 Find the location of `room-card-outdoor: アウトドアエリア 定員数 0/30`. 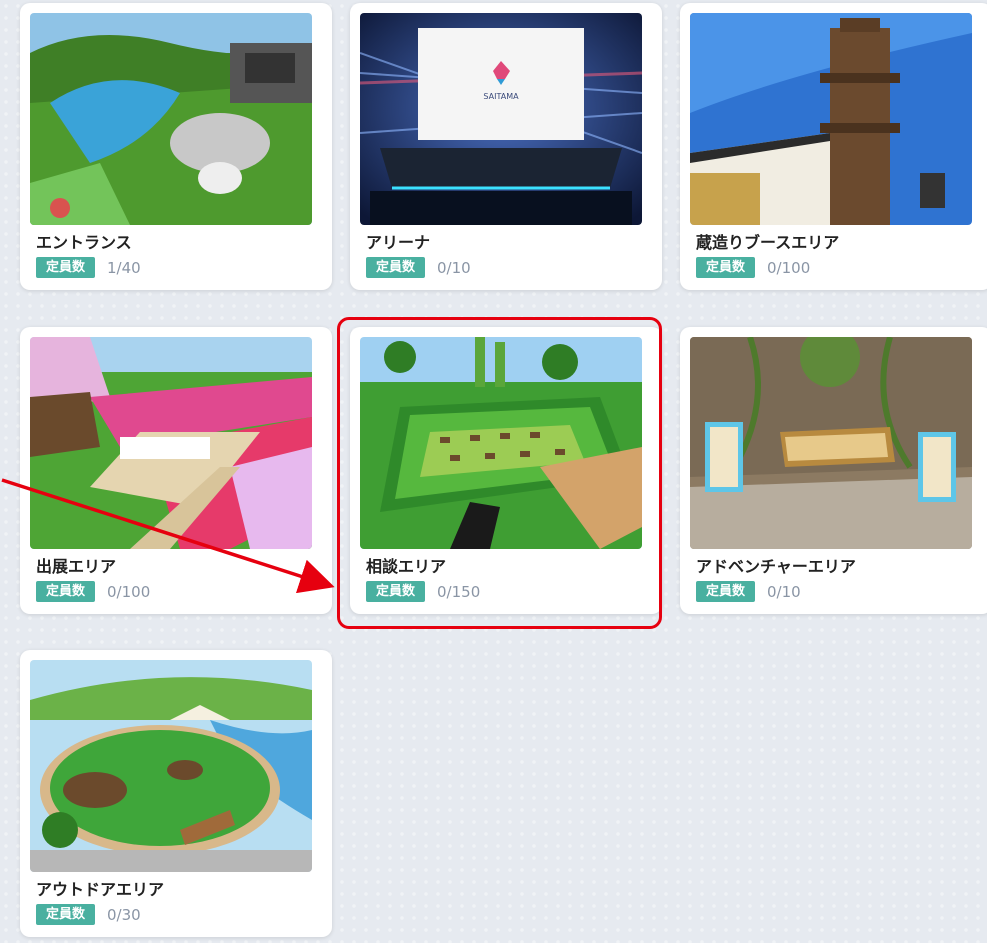

room-card-outdoor: アウトドアエリア 定員数 0/30 is located at coordinates (176, 793).